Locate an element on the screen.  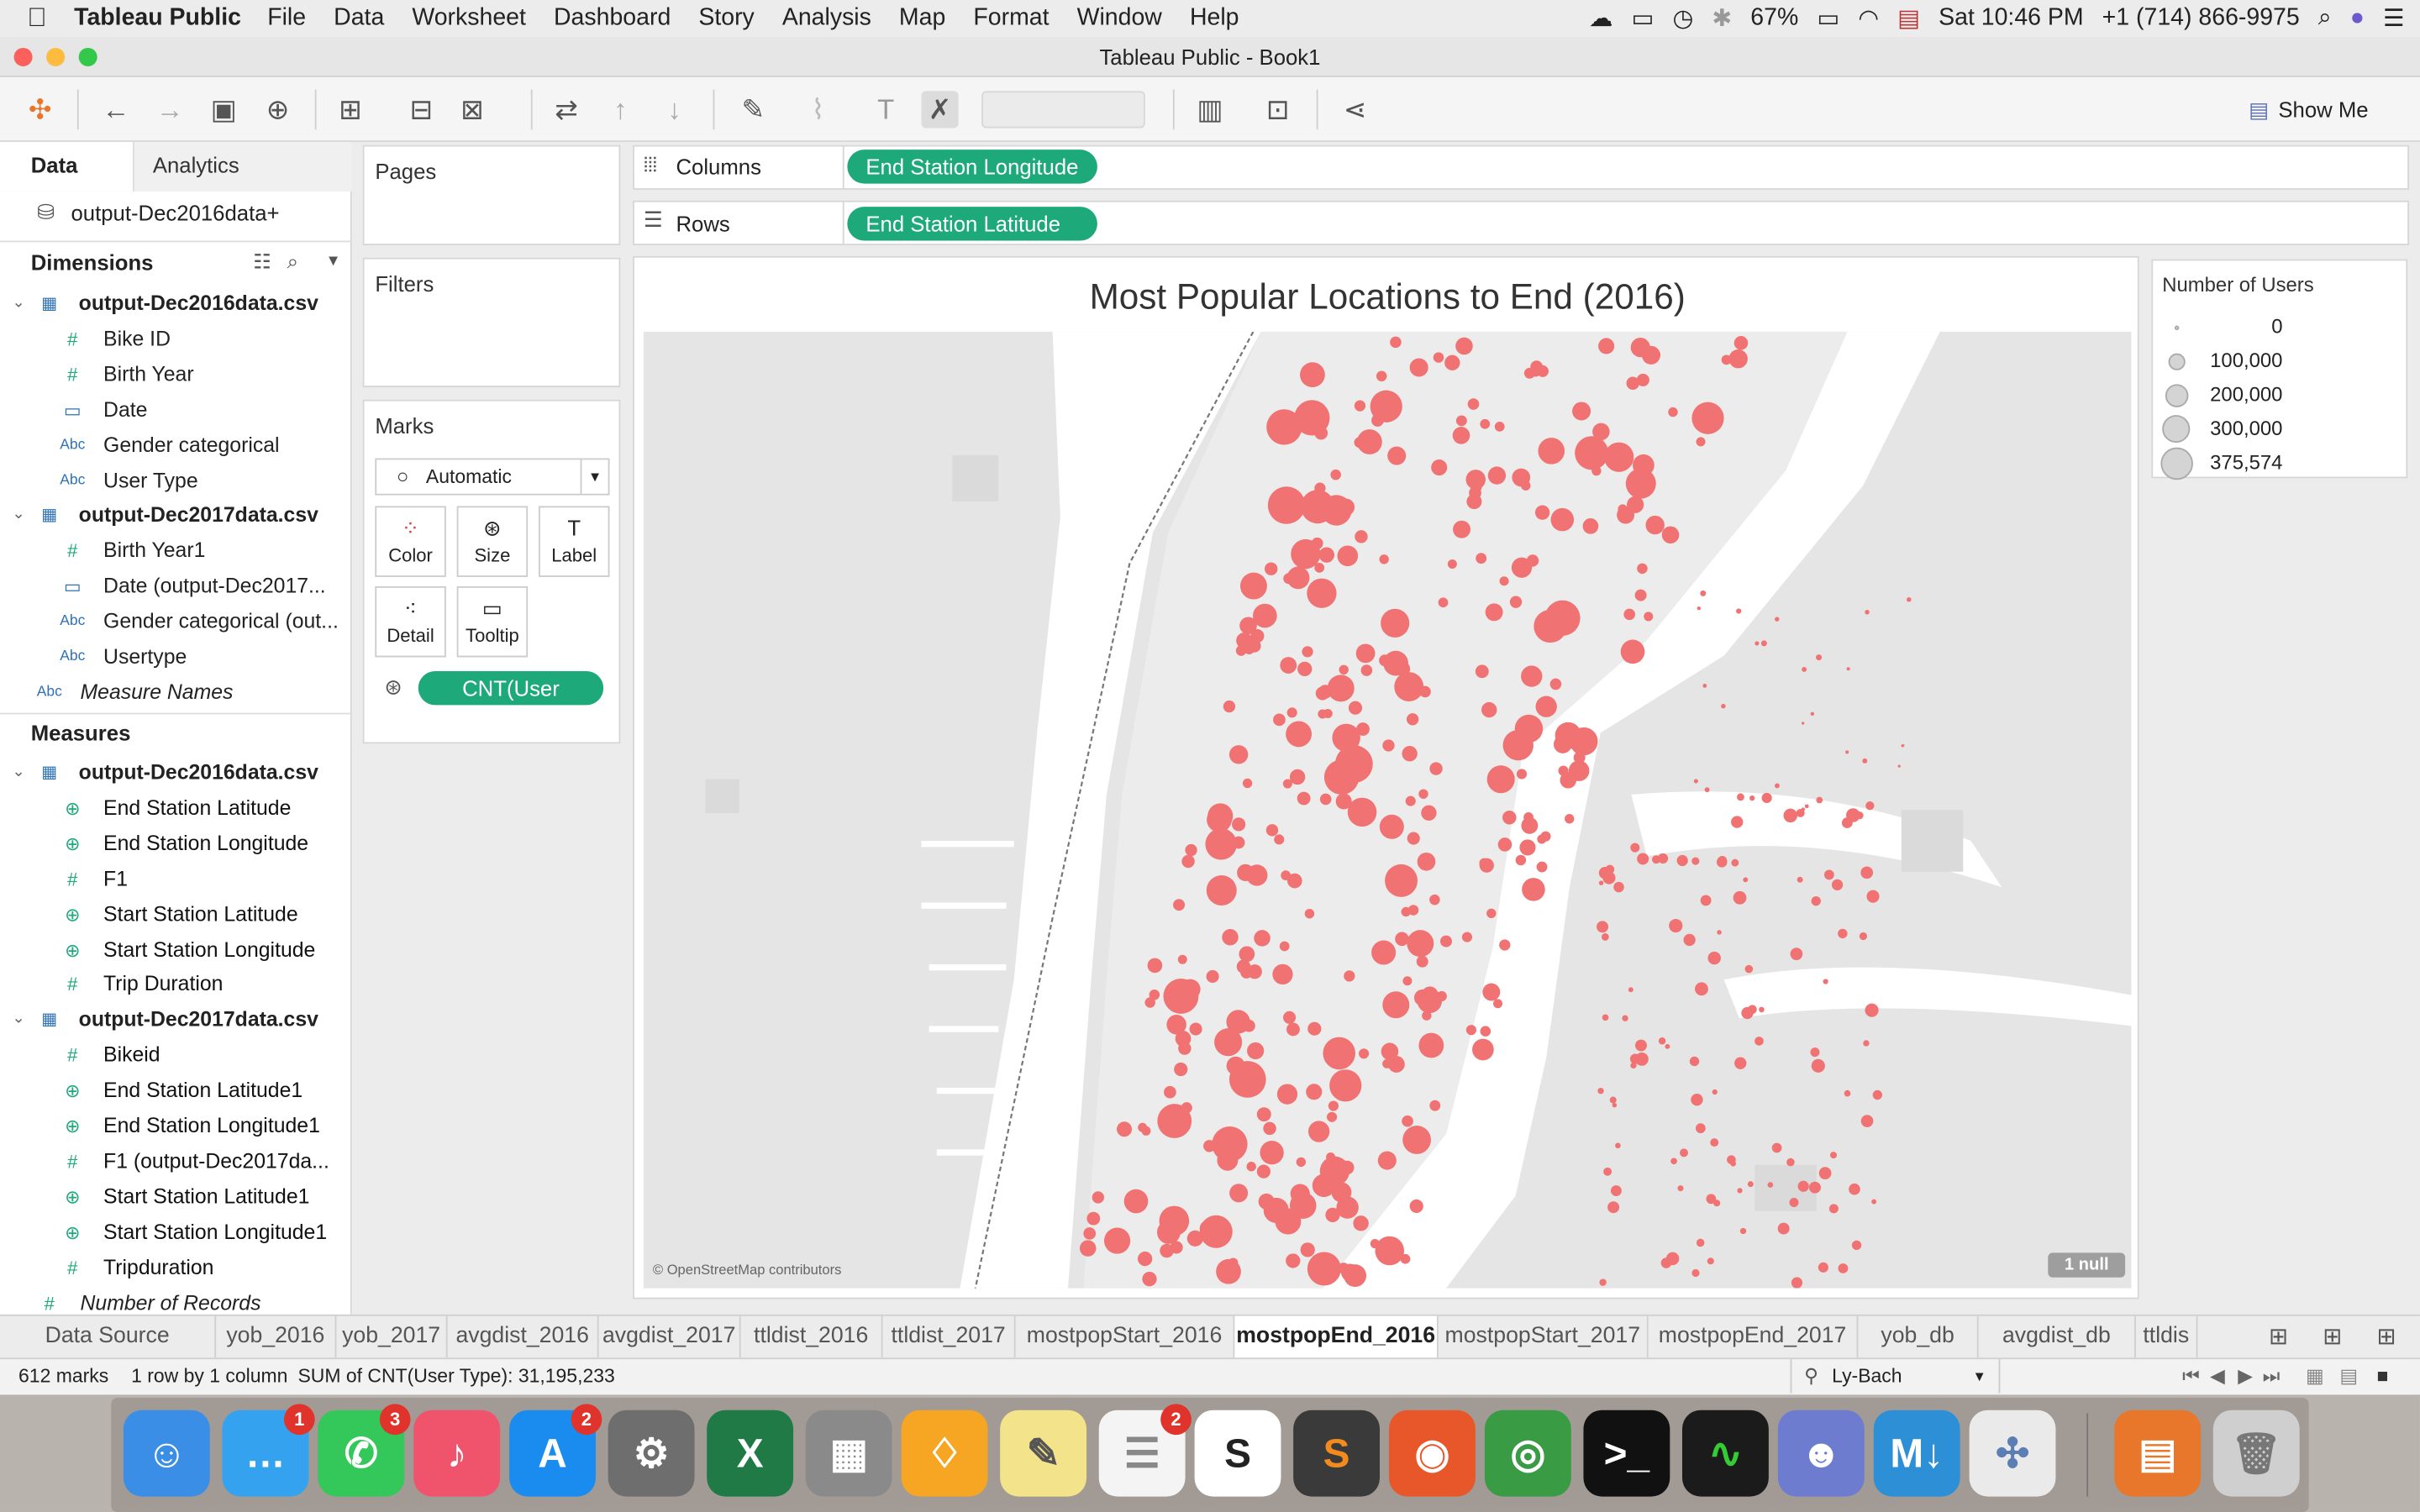
firefox-icon: ◉ is located at coordinates (1433, 1453).